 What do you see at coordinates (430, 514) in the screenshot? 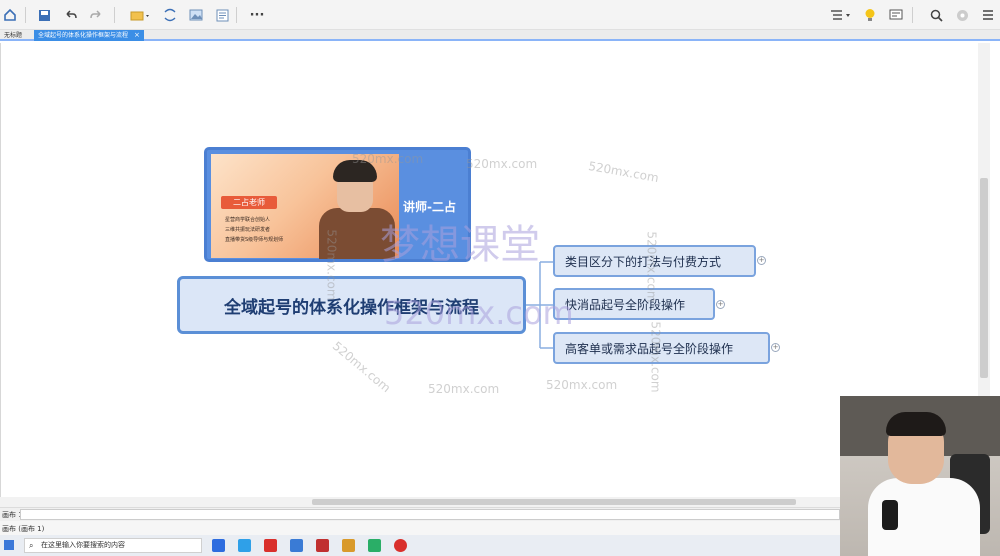
I see `sheet-area` at bounding box center [430, 514].